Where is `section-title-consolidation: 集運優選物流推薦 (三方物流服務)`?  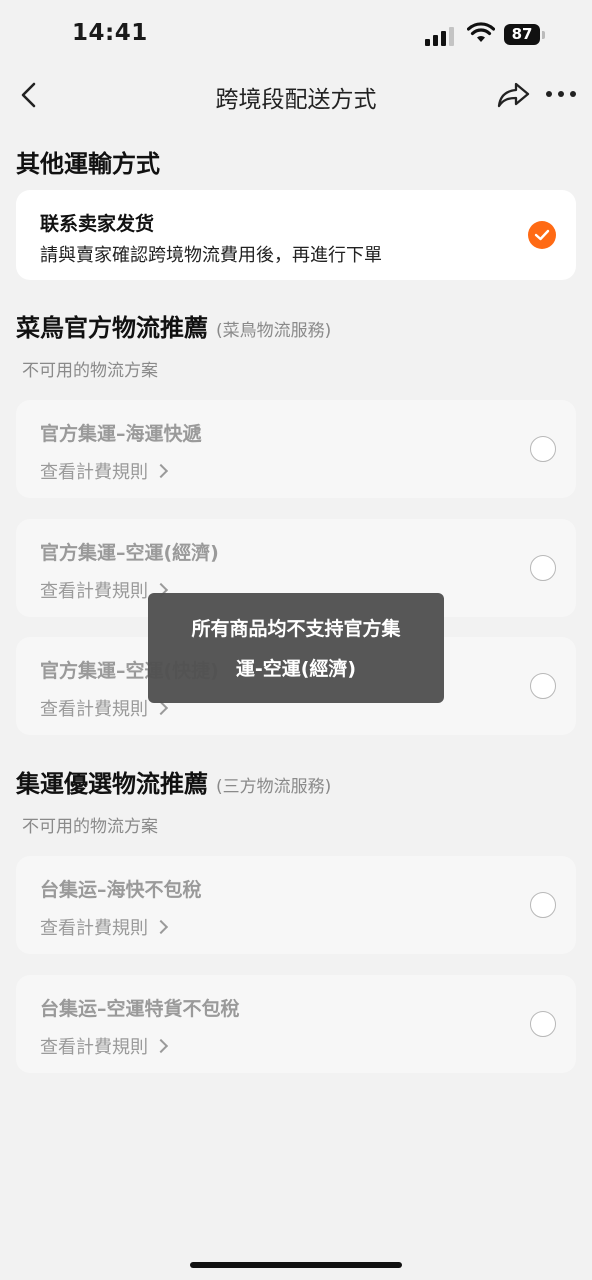 section-title-consolidation: 集運優選物流推薦 (三方物流服務) is located at coordinates (173, 781).